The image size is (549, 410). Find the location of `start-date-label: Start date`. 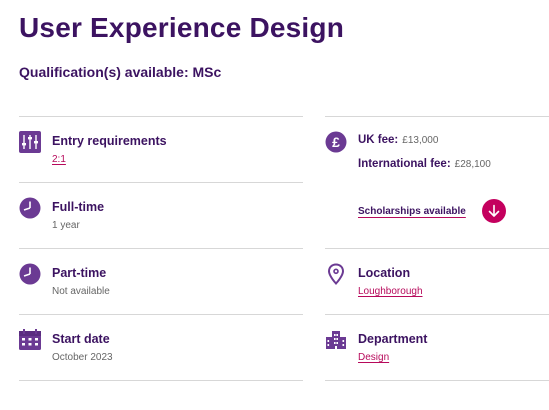

start-date-label: Start date is located at coordinates (81, 339).